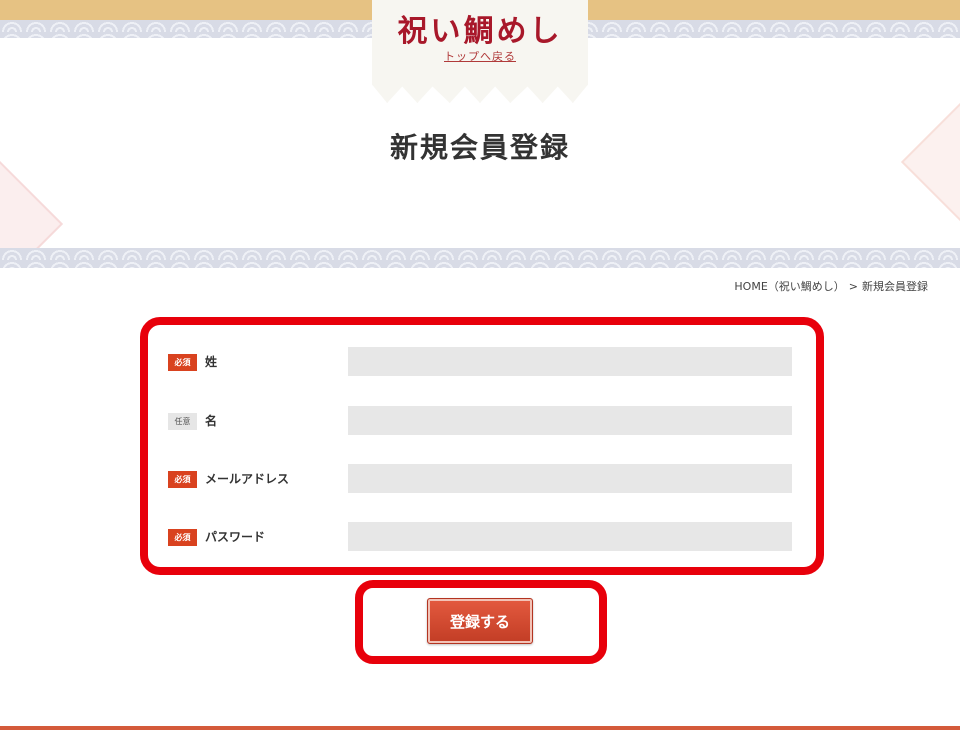 This screenshot has width=960, height=730. I want to click on field-row-password: 必須 パスワード, so click(483, 537).